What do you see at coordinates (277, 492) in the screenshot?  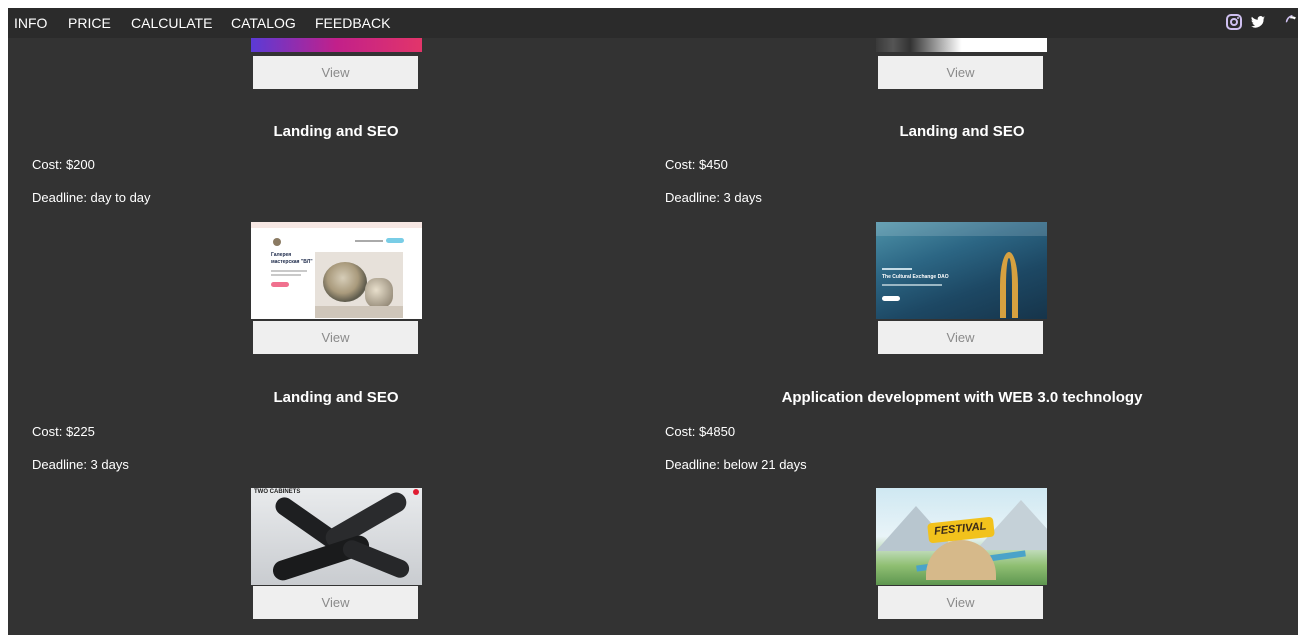 I see `brand-wordmark: TWO CABINETS` at bounding box center [277, 492].